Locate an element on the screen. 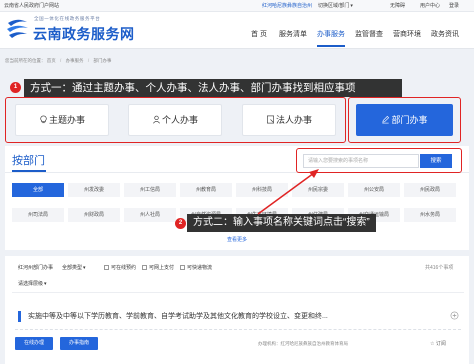 This screenshot has height=364, width=474. site-subtitle: 全国一体化在线政务服务平台 is located at coordinates (67, 18).